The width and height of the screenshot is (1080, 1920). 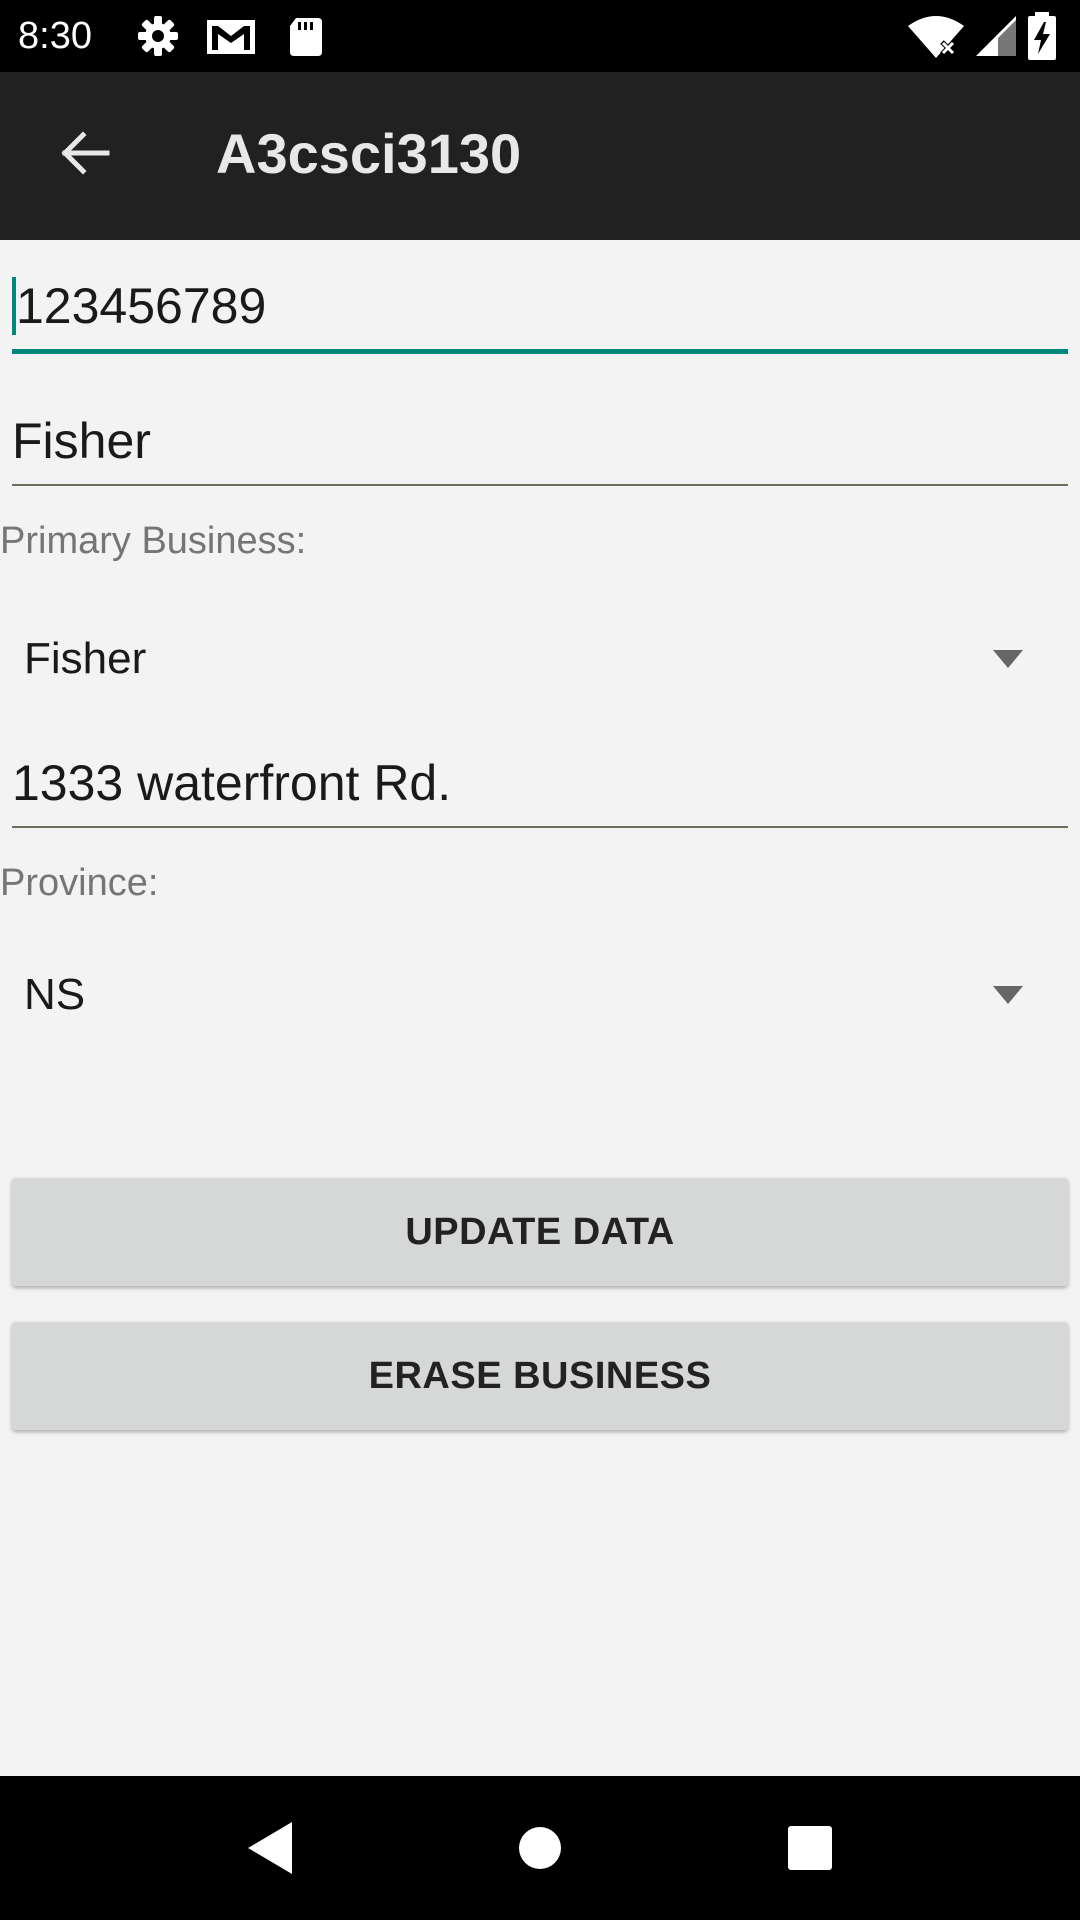 What do you see at coordinates (55, 36) in the screenshot?
I see `status-time: 8:30` at bounding box center [55, 36].